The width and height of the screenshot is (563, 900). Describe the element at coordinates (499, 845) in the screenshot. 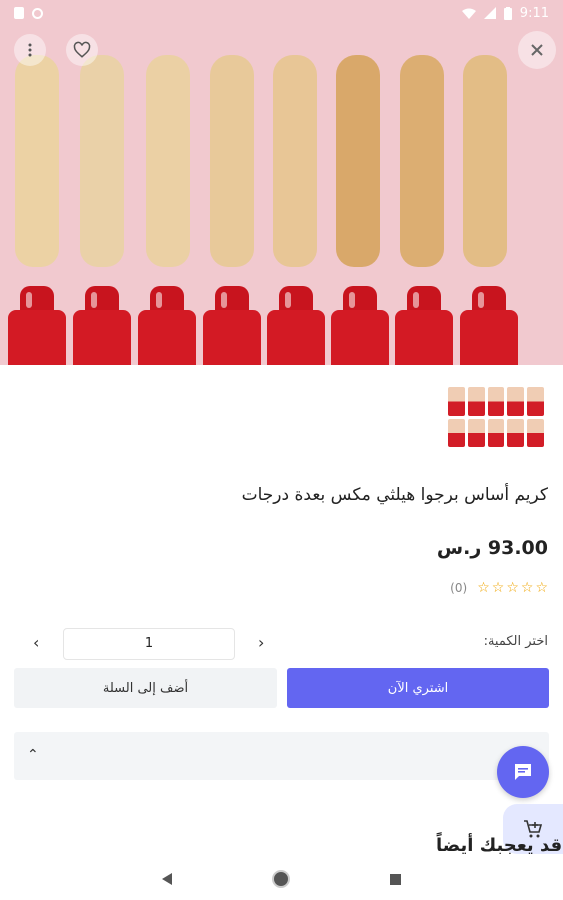

I see `section-title: قد يعجبك أيضاً` at that location.